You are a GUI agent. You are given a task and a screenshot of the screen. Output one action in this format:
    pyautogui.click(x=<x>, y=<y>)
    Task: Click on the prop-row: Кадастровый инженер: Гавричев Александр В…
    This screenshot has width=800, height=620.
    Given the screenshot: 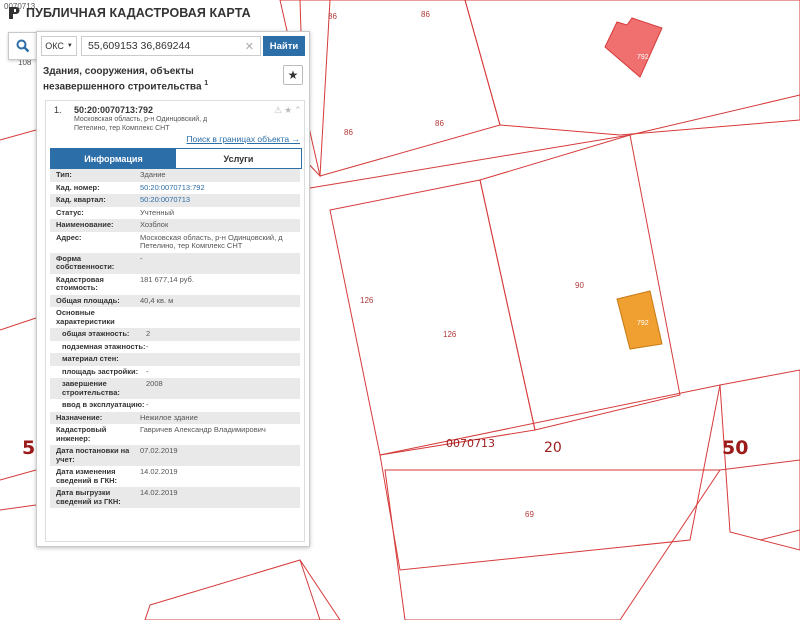 What is the action you would take?
    pyautogui.click(x=175, y=434)
    